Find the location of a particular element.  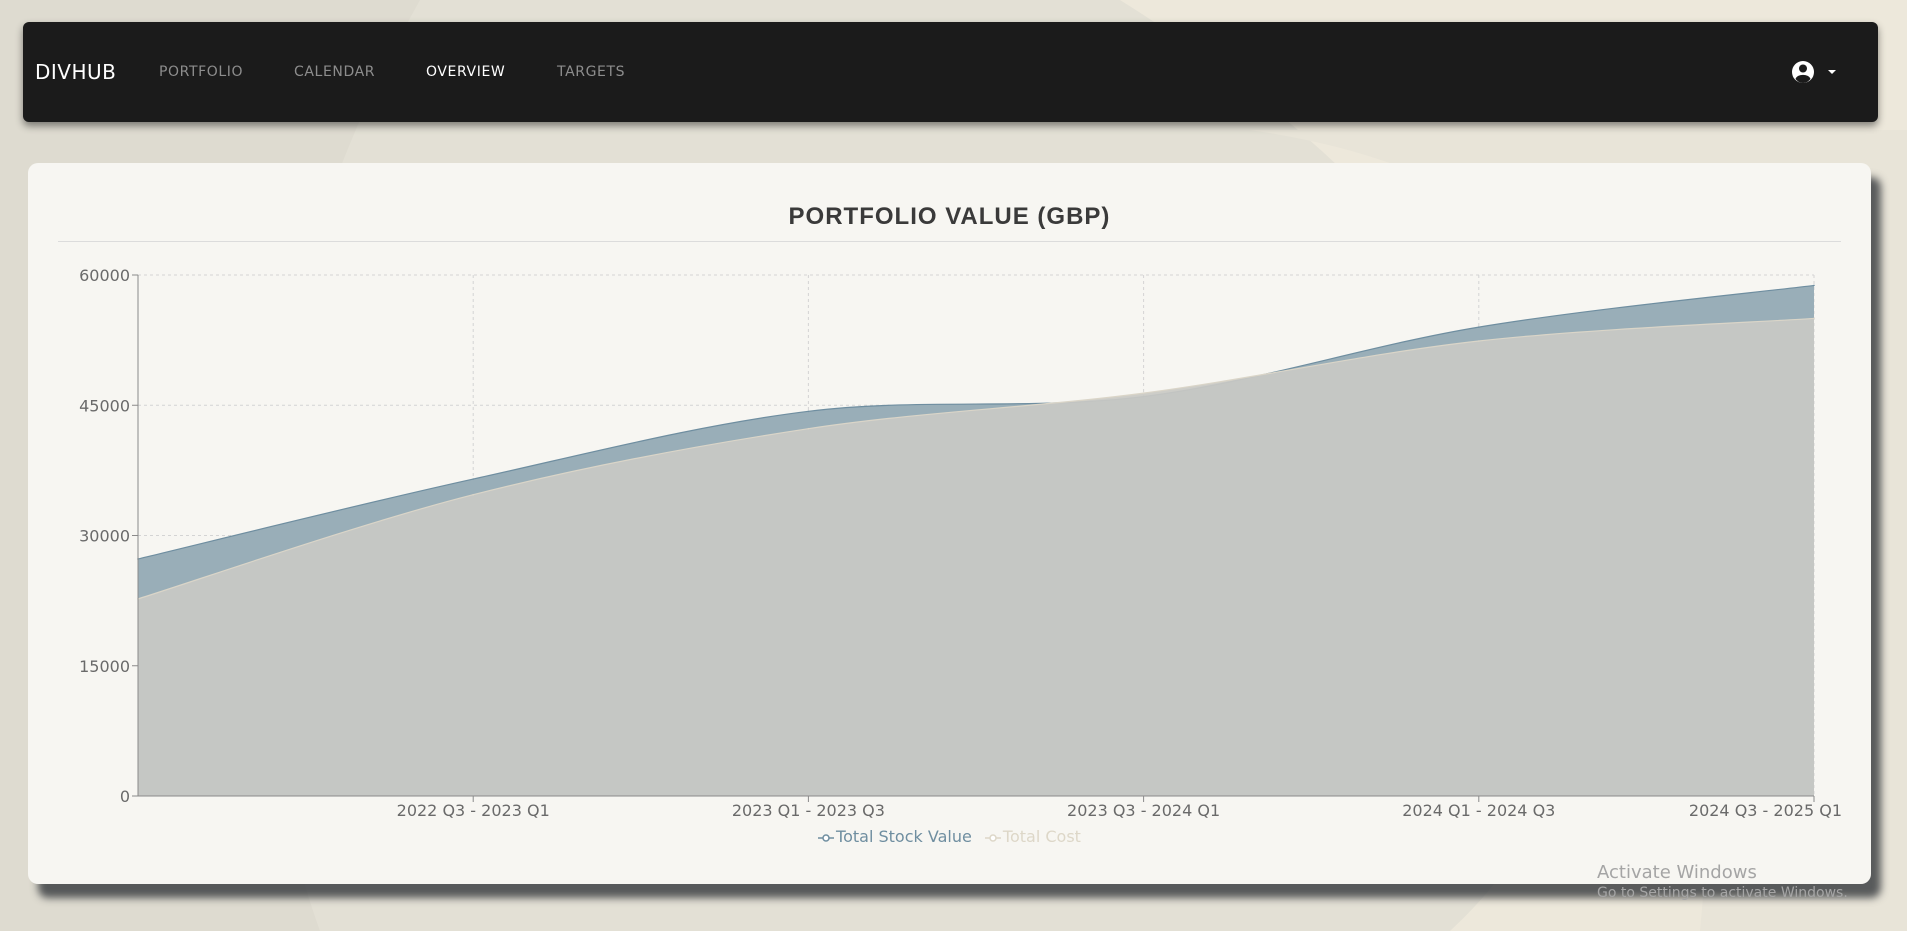

nav-calendar: CALENDAR is located at coordinates (334, 72).